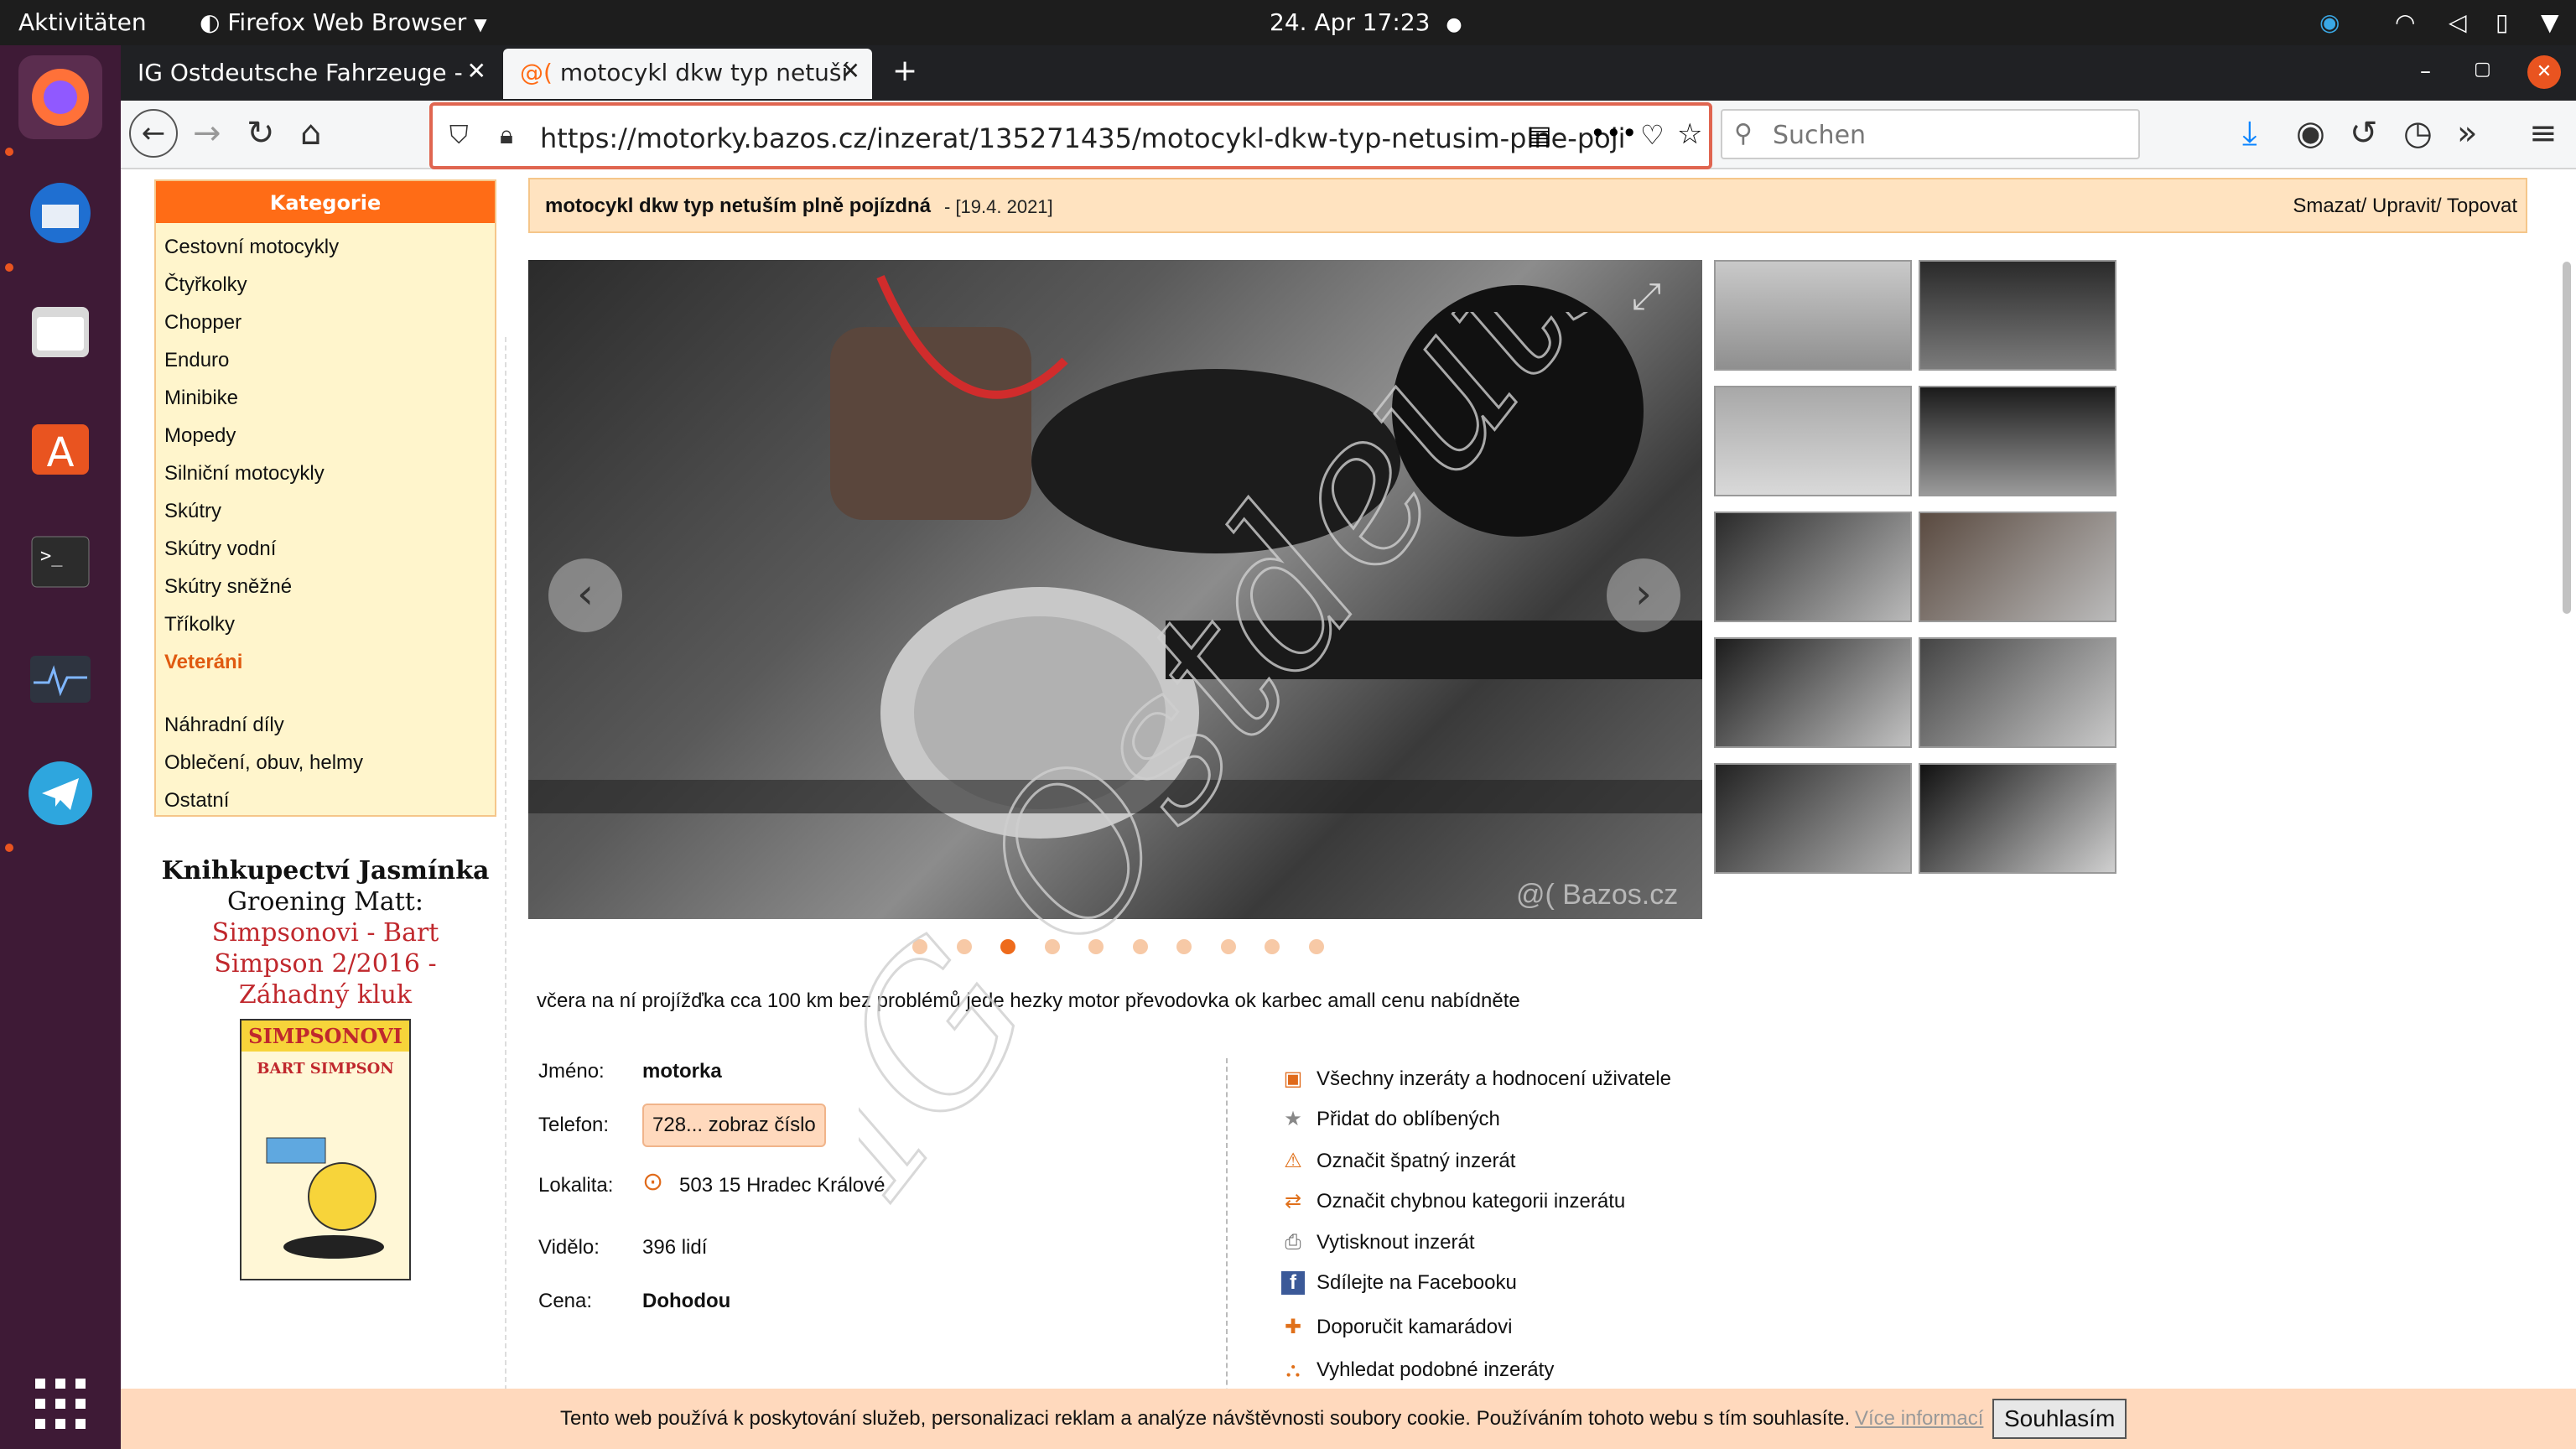 The width and height of the screenshot is (2576, 1449). What do you see at coordinates (1652, 135) in the screenshot?
I see `pocket-icon: ♡` at bounding box center [1652, 135].